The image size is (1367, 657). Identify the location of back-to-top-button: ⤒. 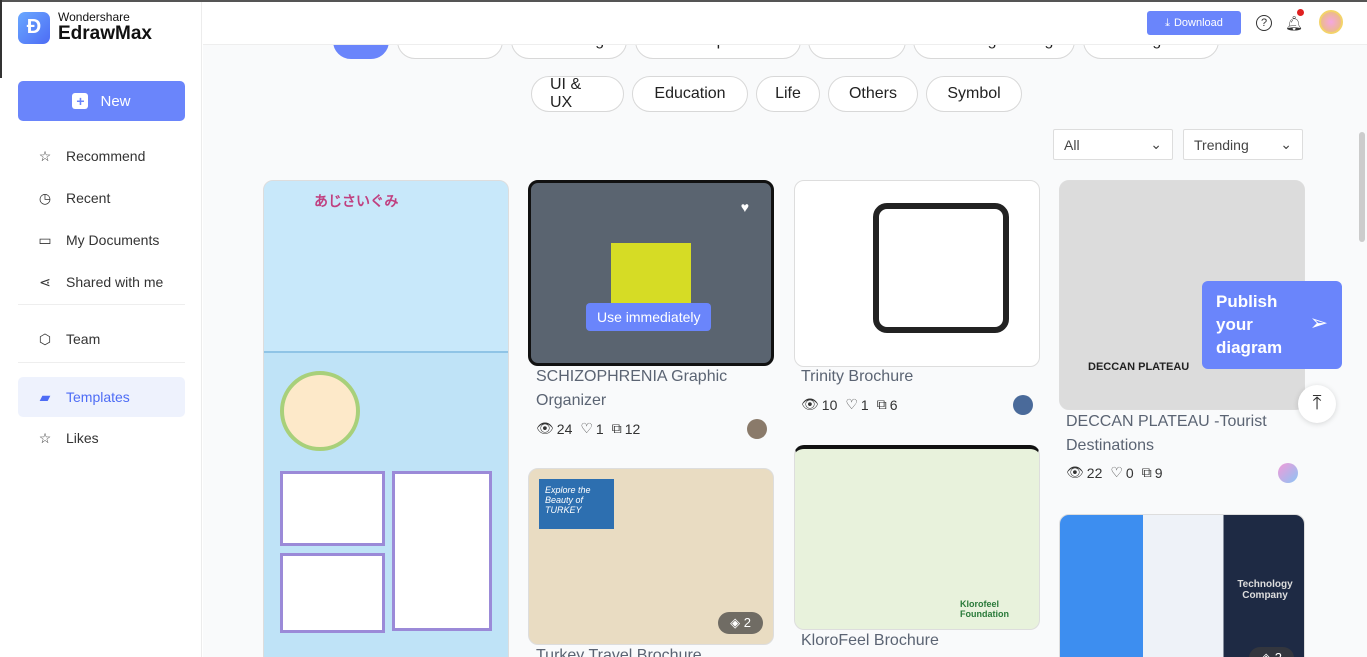
(1317, 404).